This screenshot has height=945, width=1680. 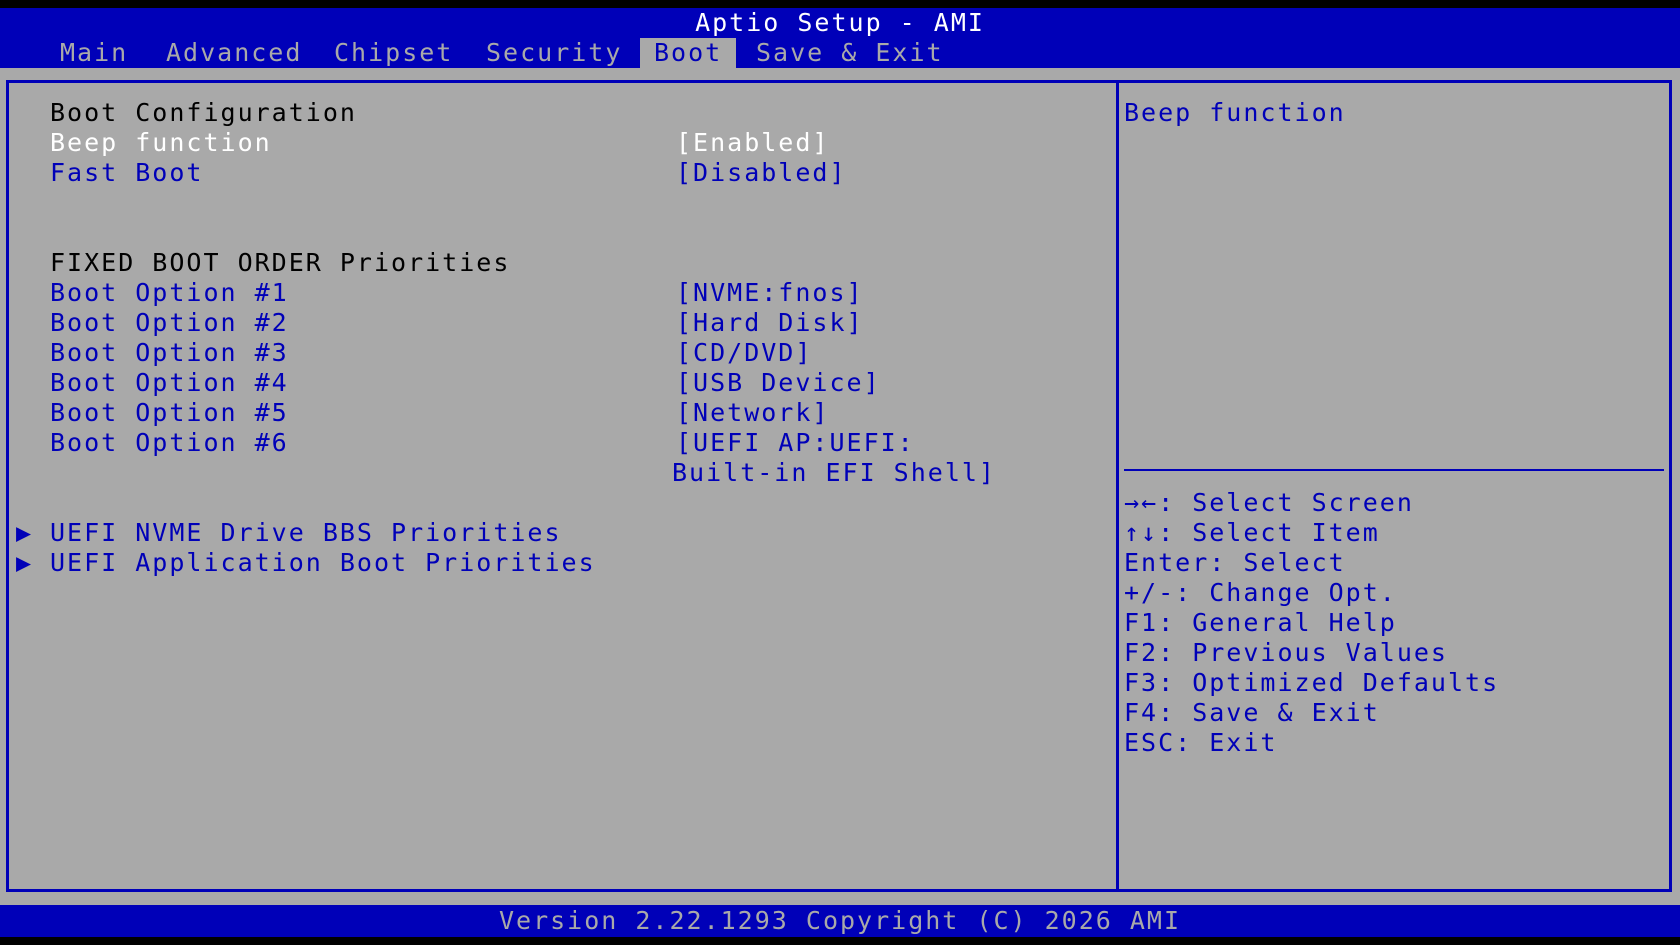 What do you see at coordinates (752, 143) in the screenshot?
I see `beep-function-value: [Enabled]` at bounding box center [752, 143].